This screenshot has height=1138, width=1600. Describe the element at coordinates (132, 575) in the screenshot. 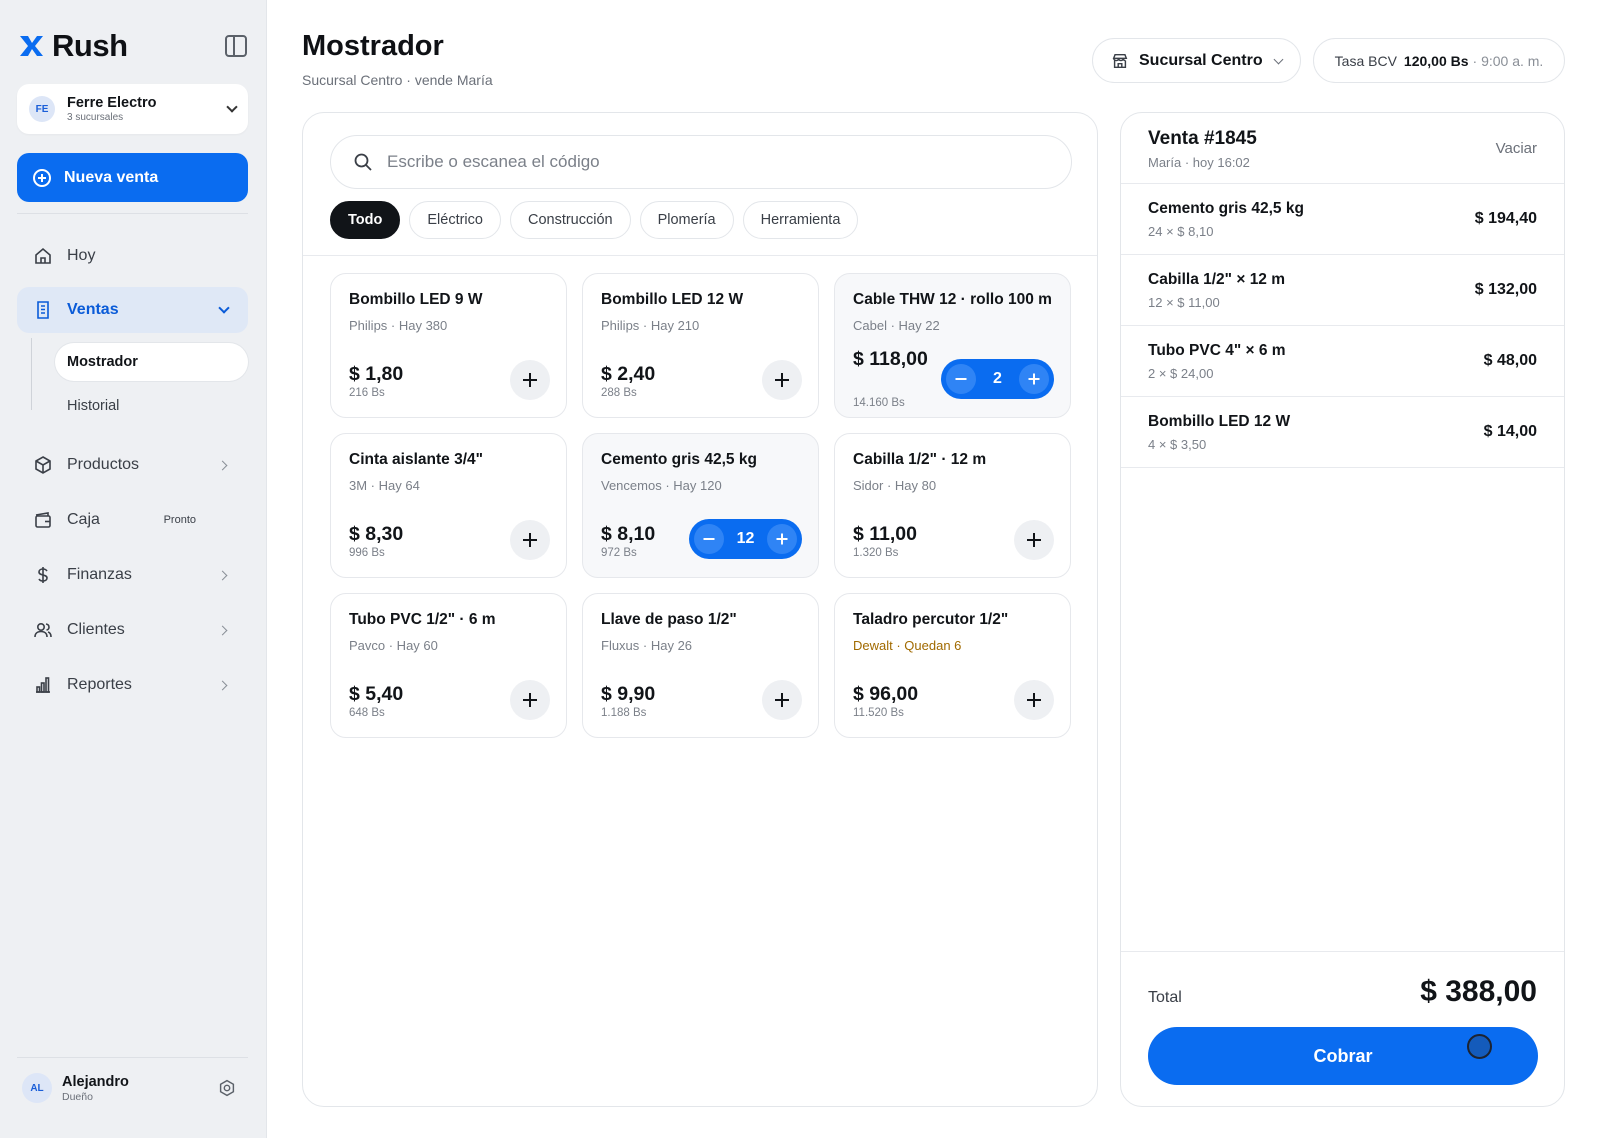

I see `sidebar-item-finanzas: Finanzas` at that location.